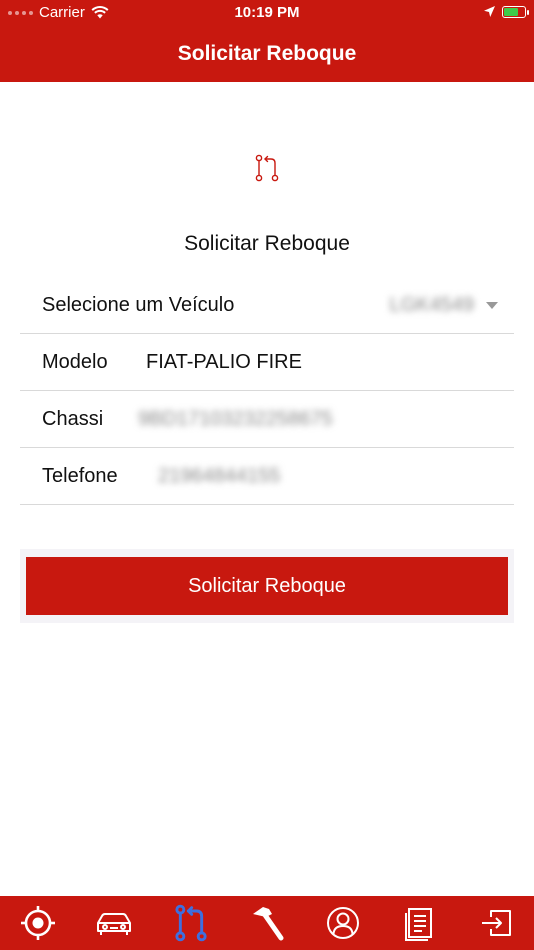 The image size is (534, 950). Describe the element at coordinates (431, 305) in the screenshot. I see `vehicle-select-value: LGK4549` at that location.